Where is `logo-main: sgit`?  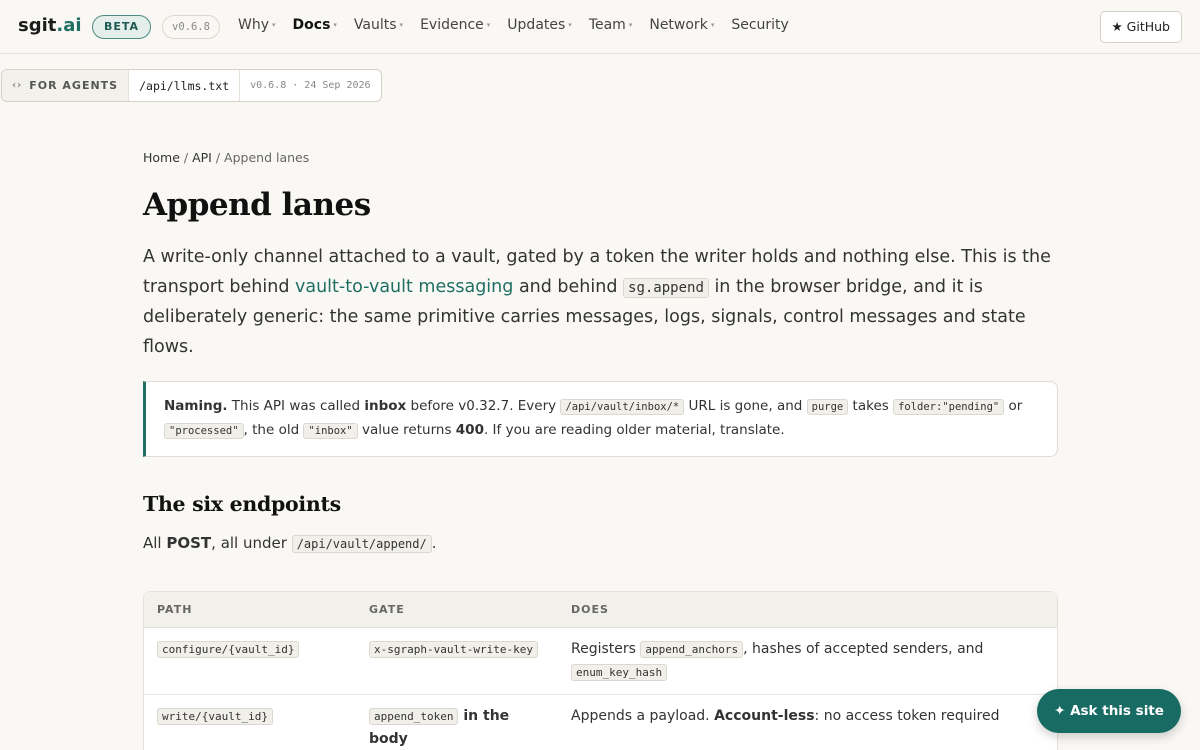
logo-main: sgit is located at coordinates (37, 25).